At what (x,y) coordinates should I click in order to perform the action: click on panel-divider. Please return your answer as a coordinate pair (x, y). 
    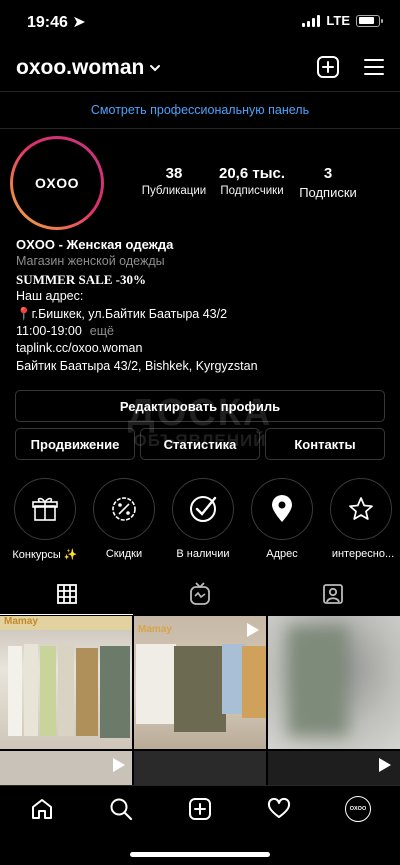
    Looking at the image, I should click on (200, 128).